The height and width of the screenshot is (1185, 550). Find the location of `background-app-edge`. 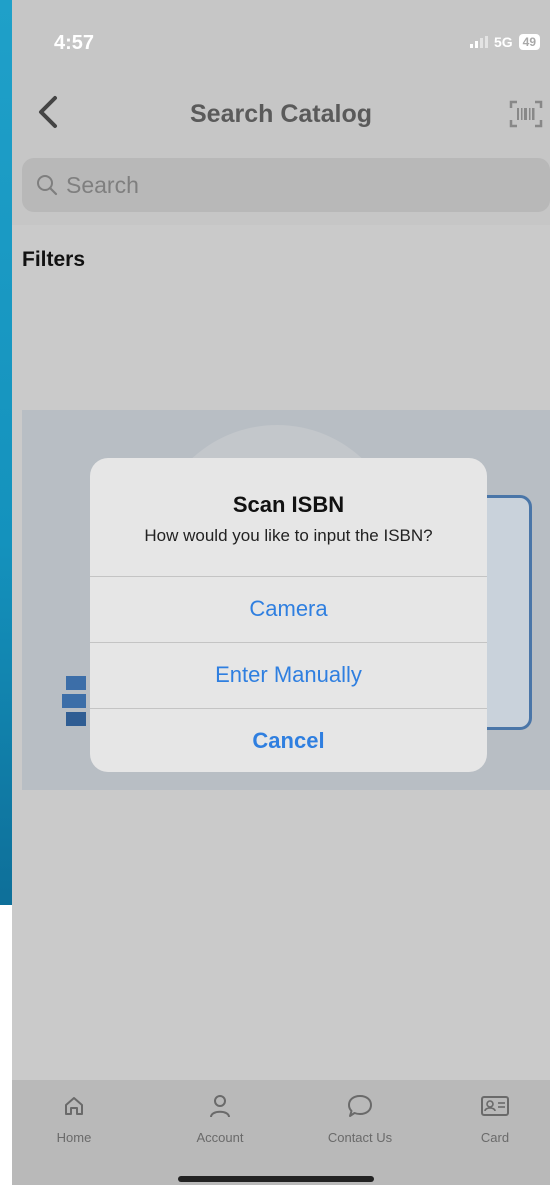

background-app-edge is located at coordinates (6, 452).